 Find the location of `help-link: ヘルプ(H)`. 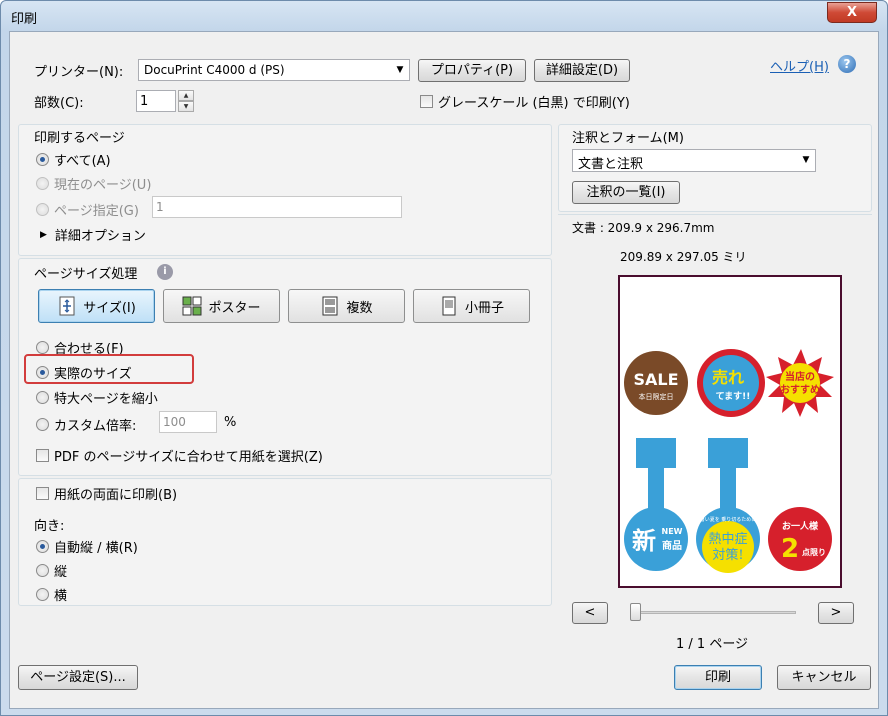

help-link: ヘルプ(H) is located at coordinates (799, 65).